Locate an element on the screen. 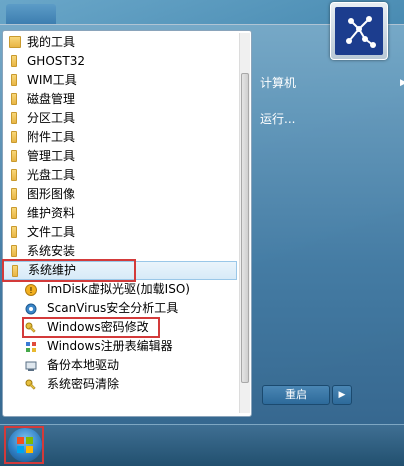  programs-scrollbar is located at coordinates (244, 223).